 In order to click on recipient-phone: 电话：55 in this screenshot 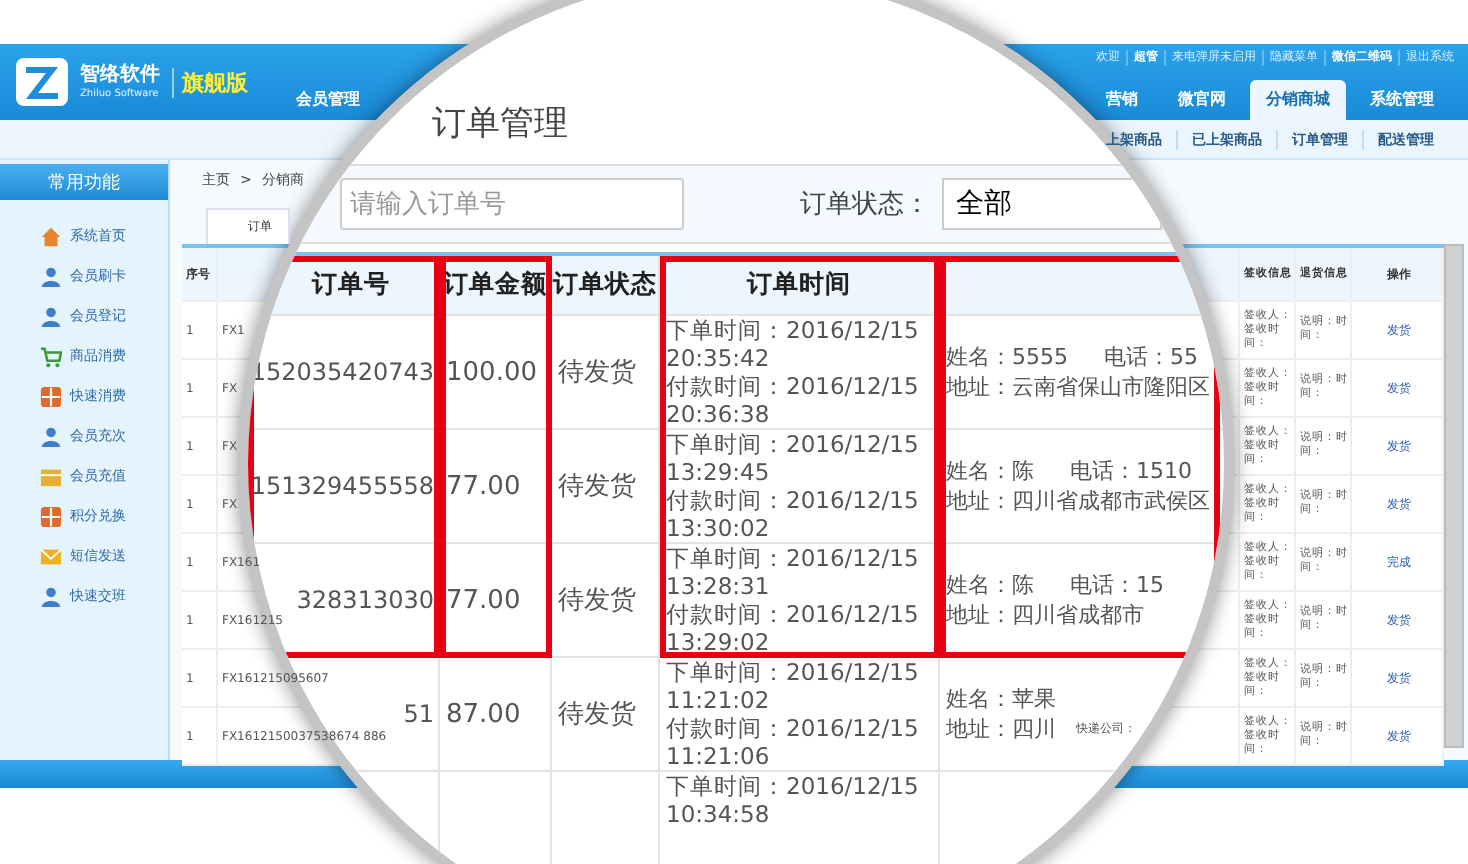, I will do `click(1151, 357)`.